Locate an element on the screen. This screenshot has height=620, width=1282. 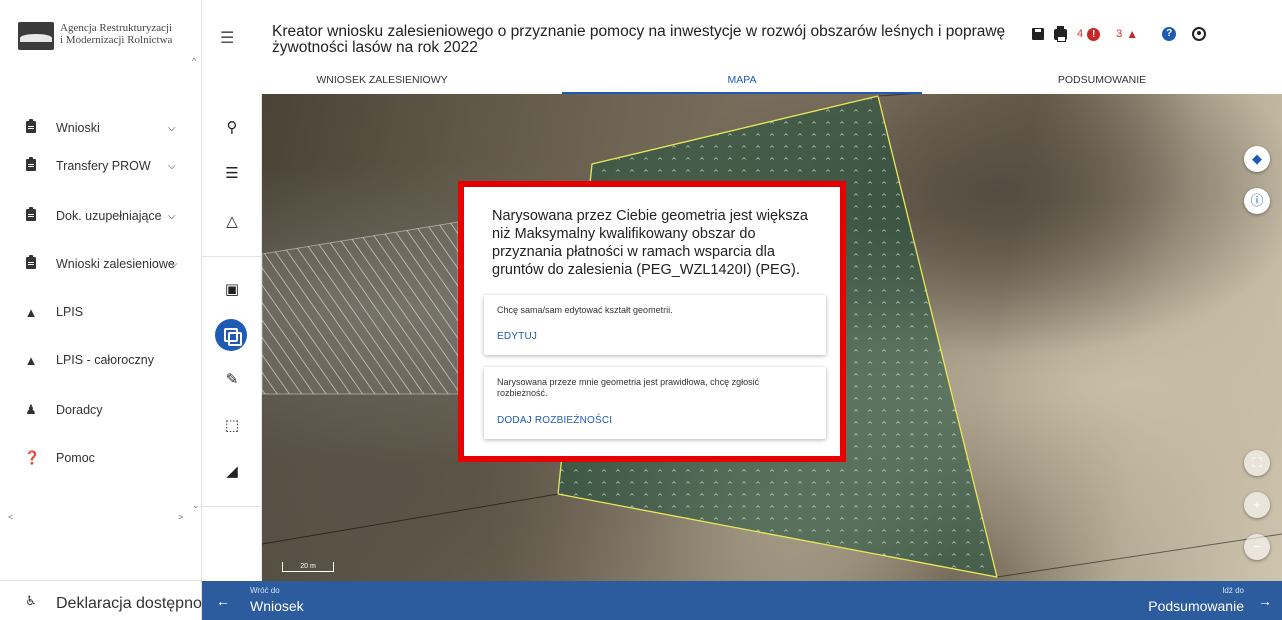
accessibility-icon: ♿ is located at coordinates (31, 600).